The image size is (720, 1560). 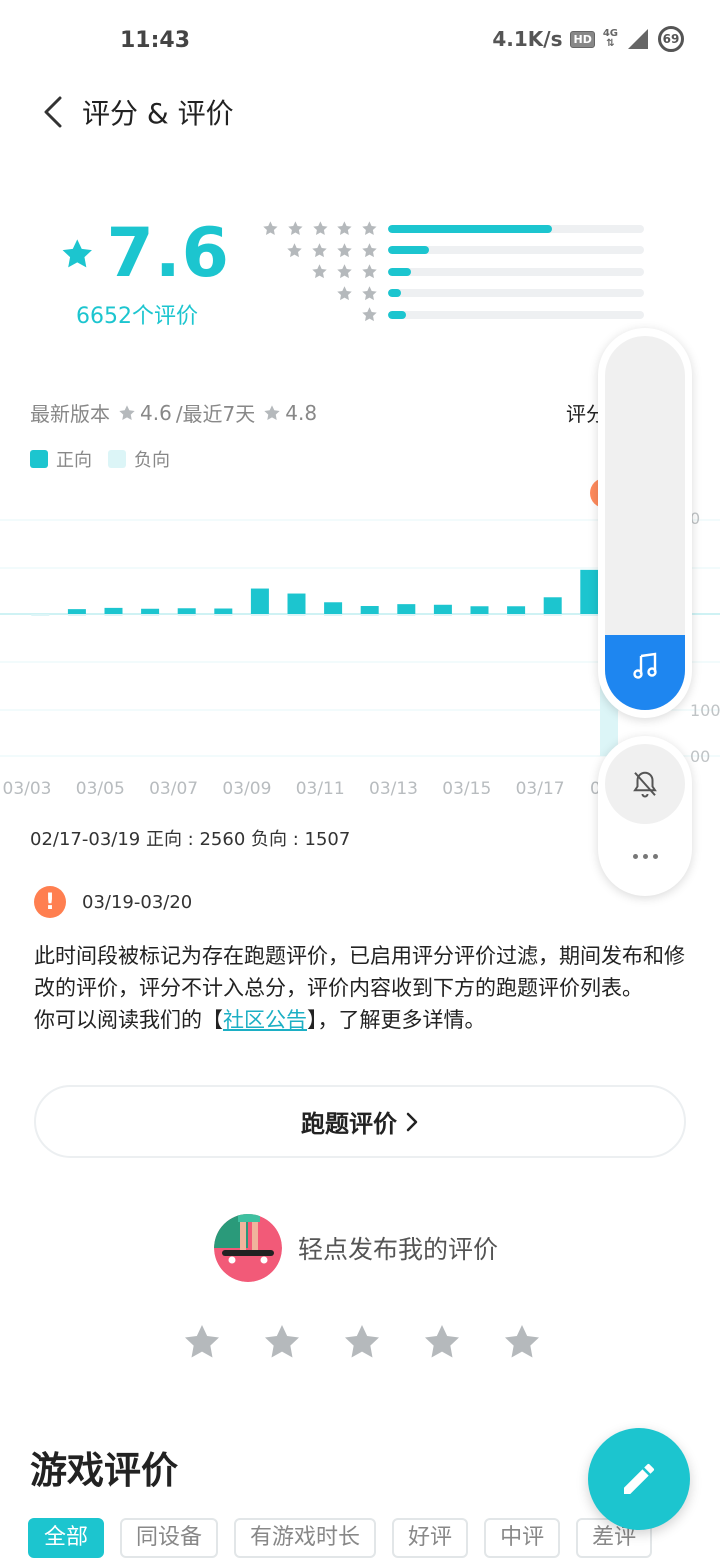 What do you see at coordinates (27, 789) in the screenshot?
I see `x-tick-label: 03/03` at bounding box center [27, 789].